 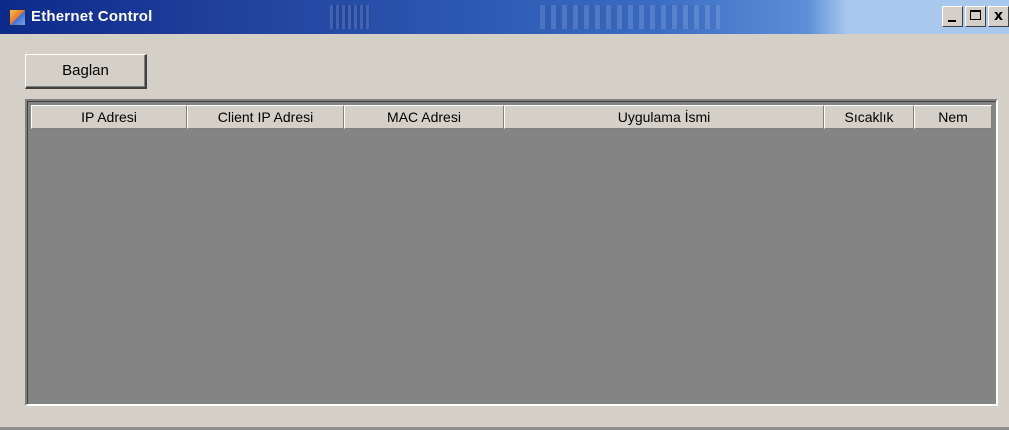 What do you see at coordinates (664, 117) in the screenshot?
I see `column-header-application-name: Uygulama İsmi` at bounding box center [664, 117].